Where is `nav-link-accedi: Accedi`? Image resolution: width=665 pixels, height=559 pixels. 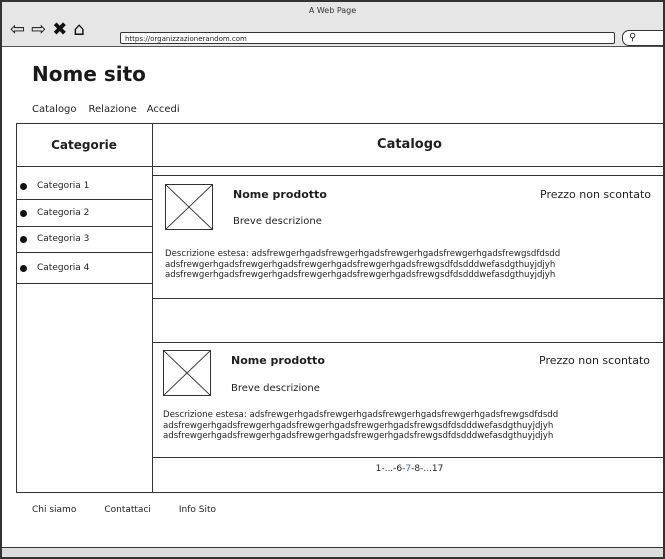
nav-link-accedi: Accedi is located at coordinates (163, 109).